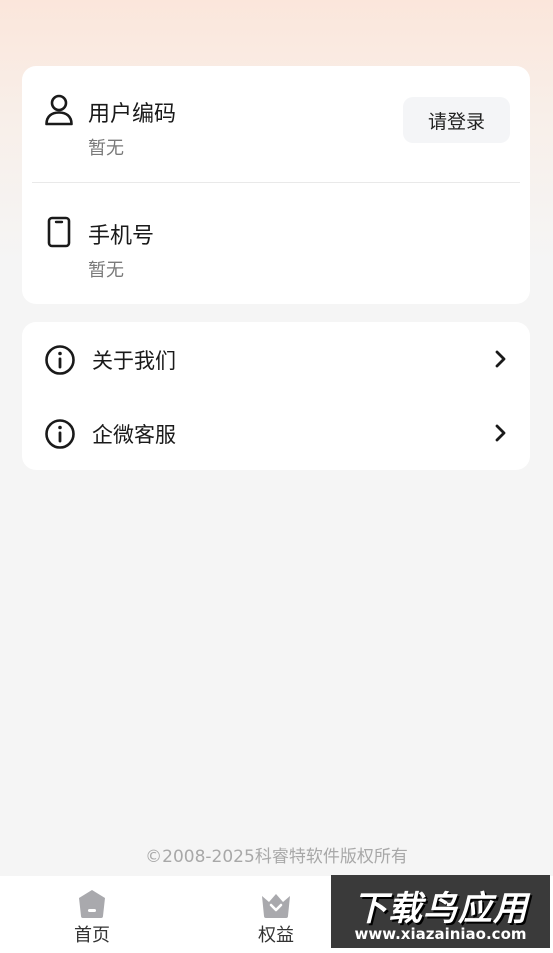 Image resolution: width=553 pixels, height=953 pixels. I want to click on watermark-logo: 下载鸟应用 www.xiazainiao.com, so click(440, 911).